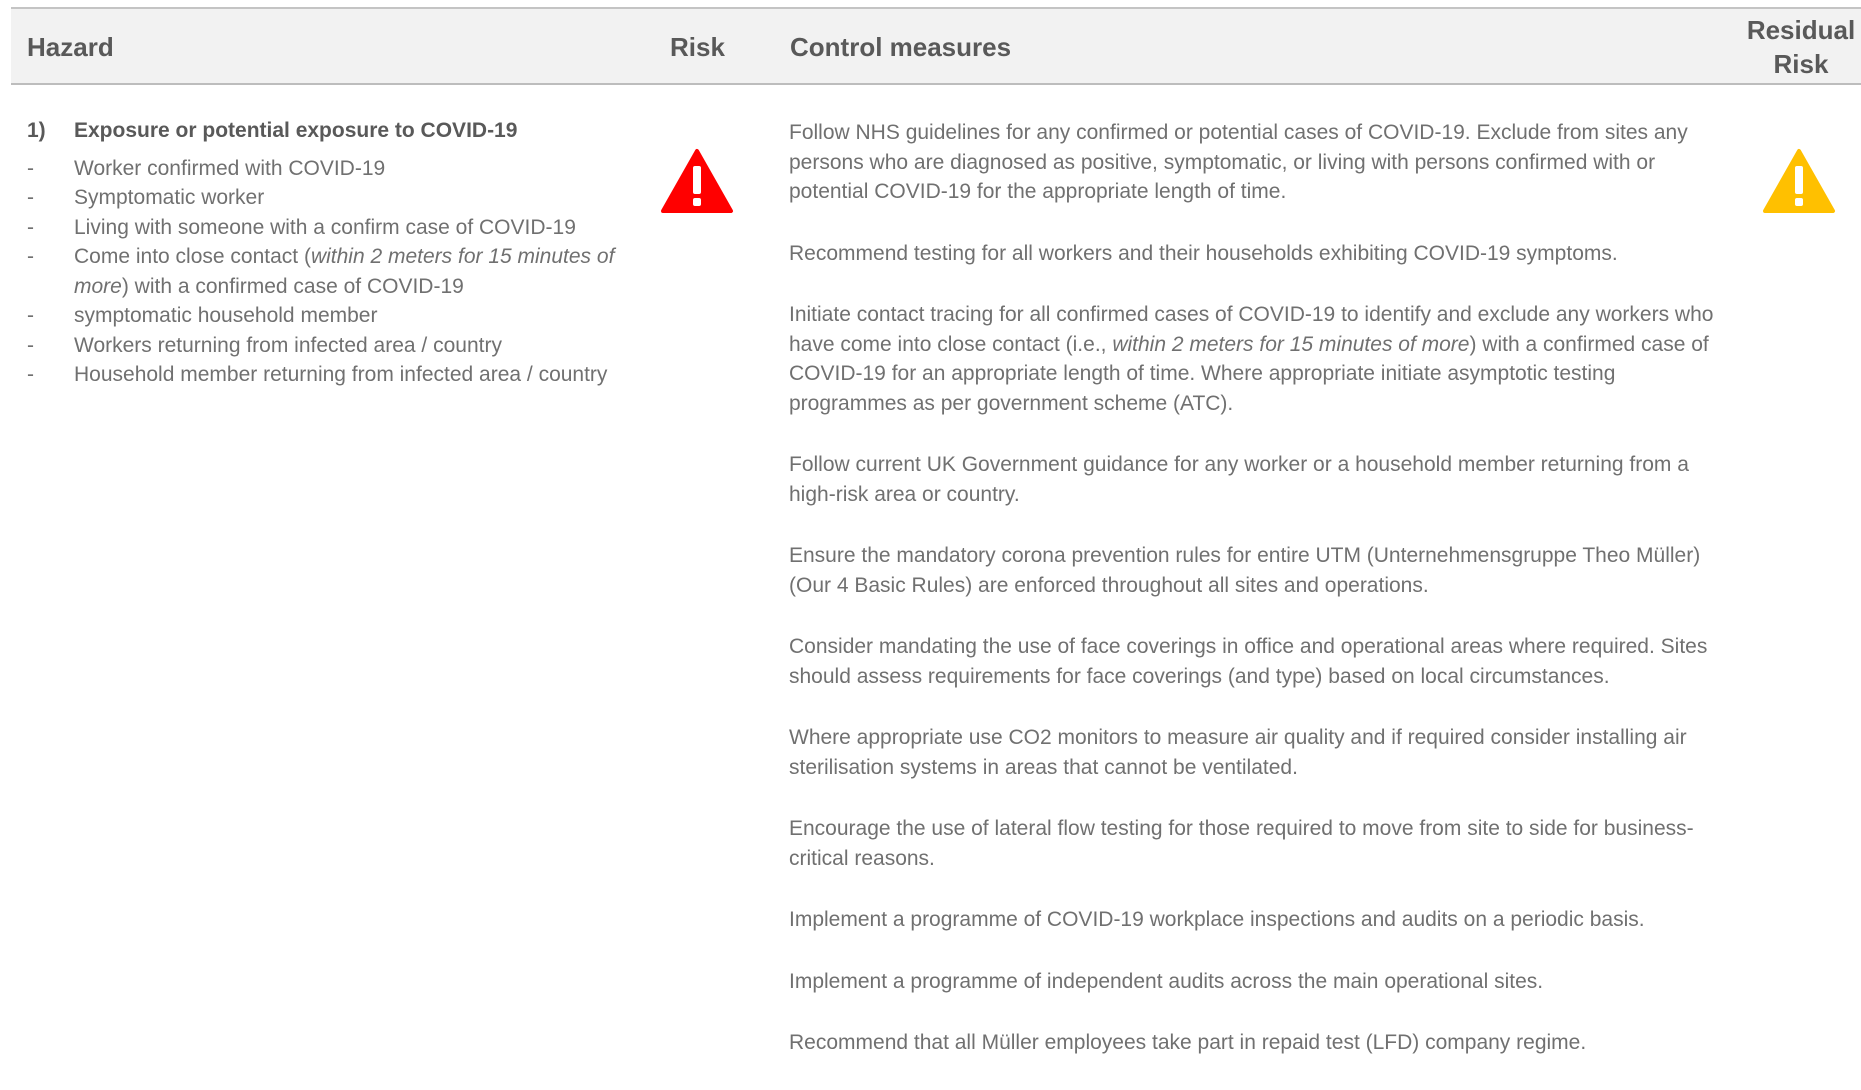  What do you see at coordinates (292, 286) in the screenshot?
I see `hazard-item-text: ) with a confirmed case of COVID-19` at bounding box center [292, 286].